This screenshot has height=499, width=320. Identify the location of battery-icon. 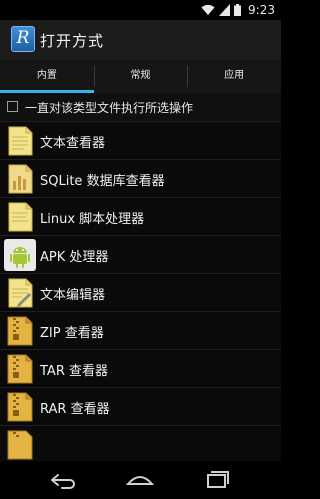
(238, 10).